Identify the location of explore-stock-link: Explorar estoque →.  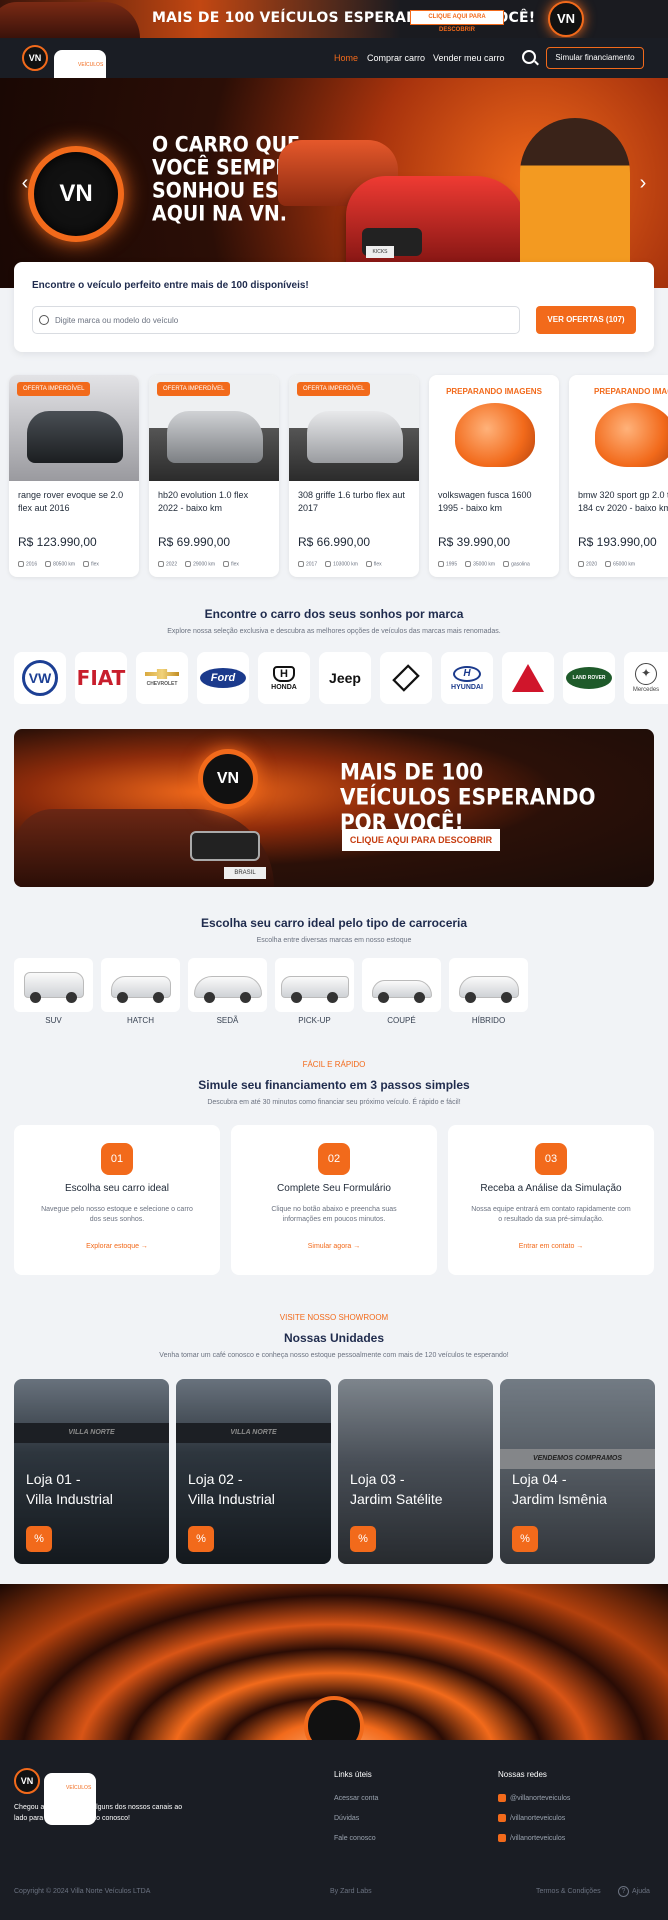
(117, 1246).